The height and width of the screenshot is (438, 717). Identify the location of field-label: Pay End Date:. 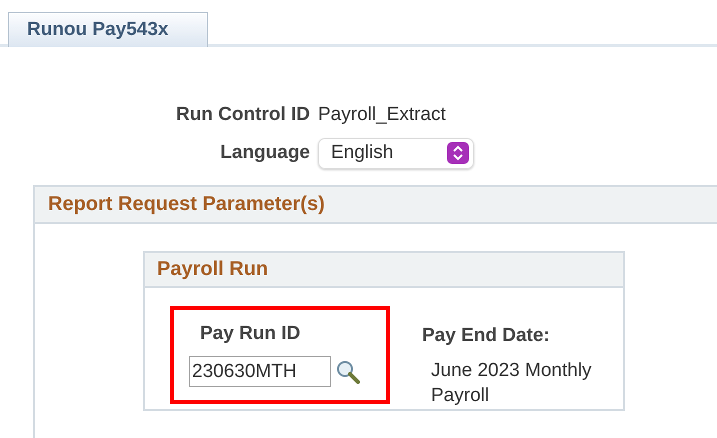
(486, 336).